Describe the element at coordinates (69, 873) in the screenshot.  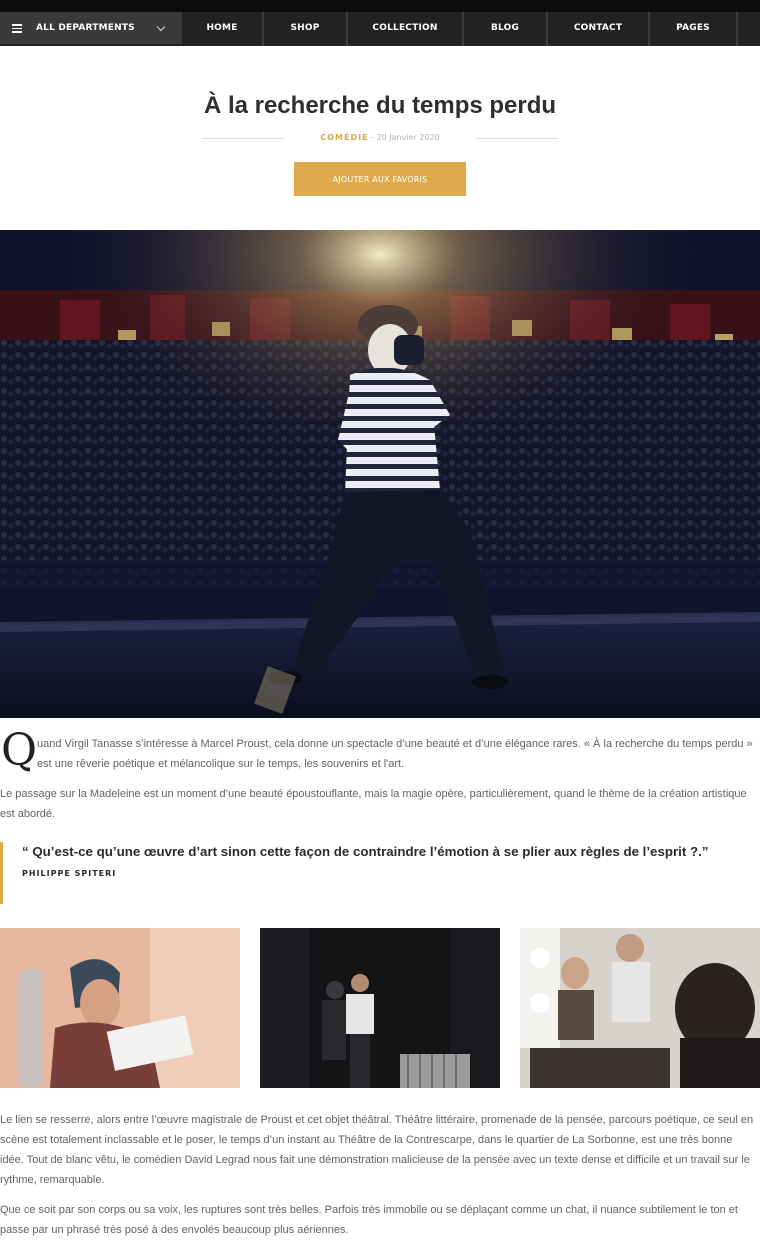
I see `quote-author: PHILIPPE SPITERI` at that location.